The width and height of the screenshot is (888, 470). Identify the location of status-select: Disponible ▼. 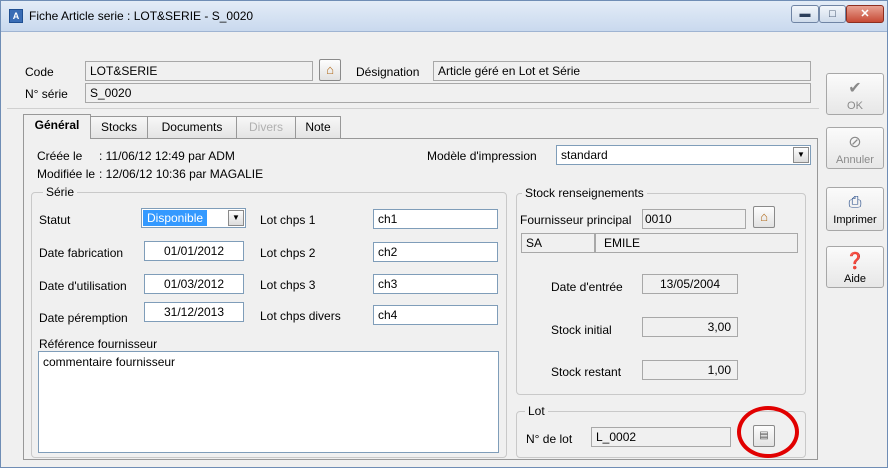
(193, 218).